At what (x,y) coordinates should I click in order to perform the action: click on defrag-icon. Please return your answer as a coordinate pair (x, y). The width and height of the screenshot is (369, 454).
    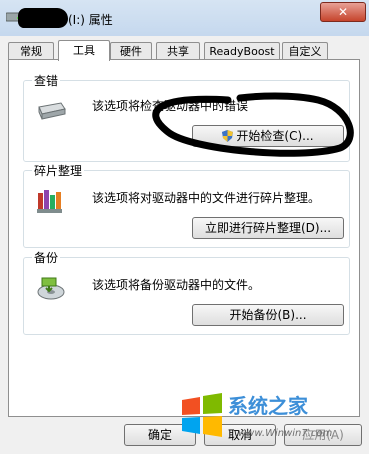
    Looking at the image, I should click on (49, 201).